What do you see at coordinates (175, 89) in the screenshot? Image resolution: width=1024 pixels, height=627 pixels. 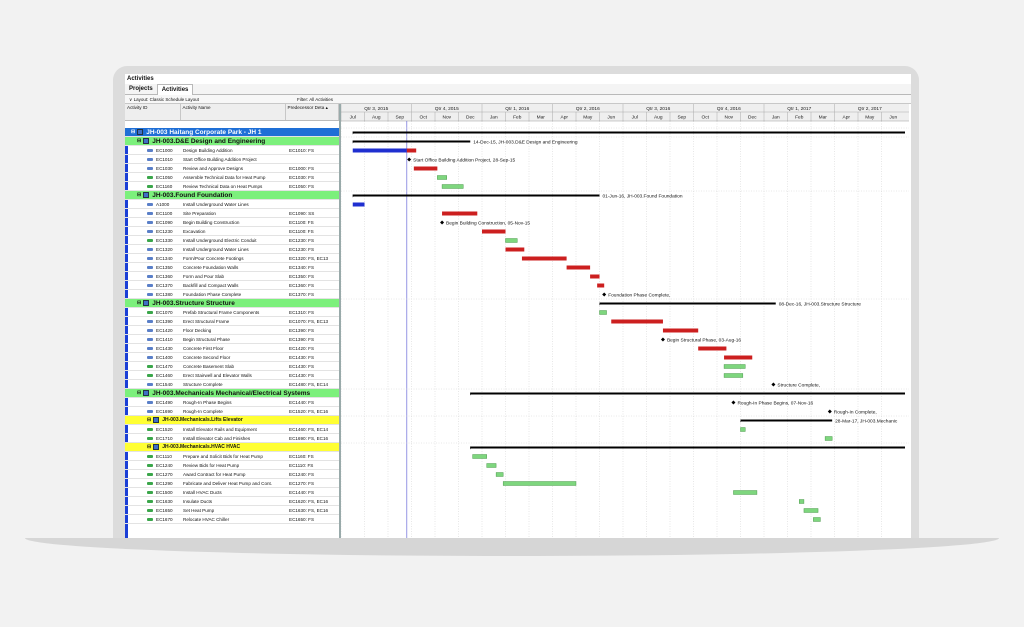 I see `tab-activities: Activities` at bounding box center [175, 89].